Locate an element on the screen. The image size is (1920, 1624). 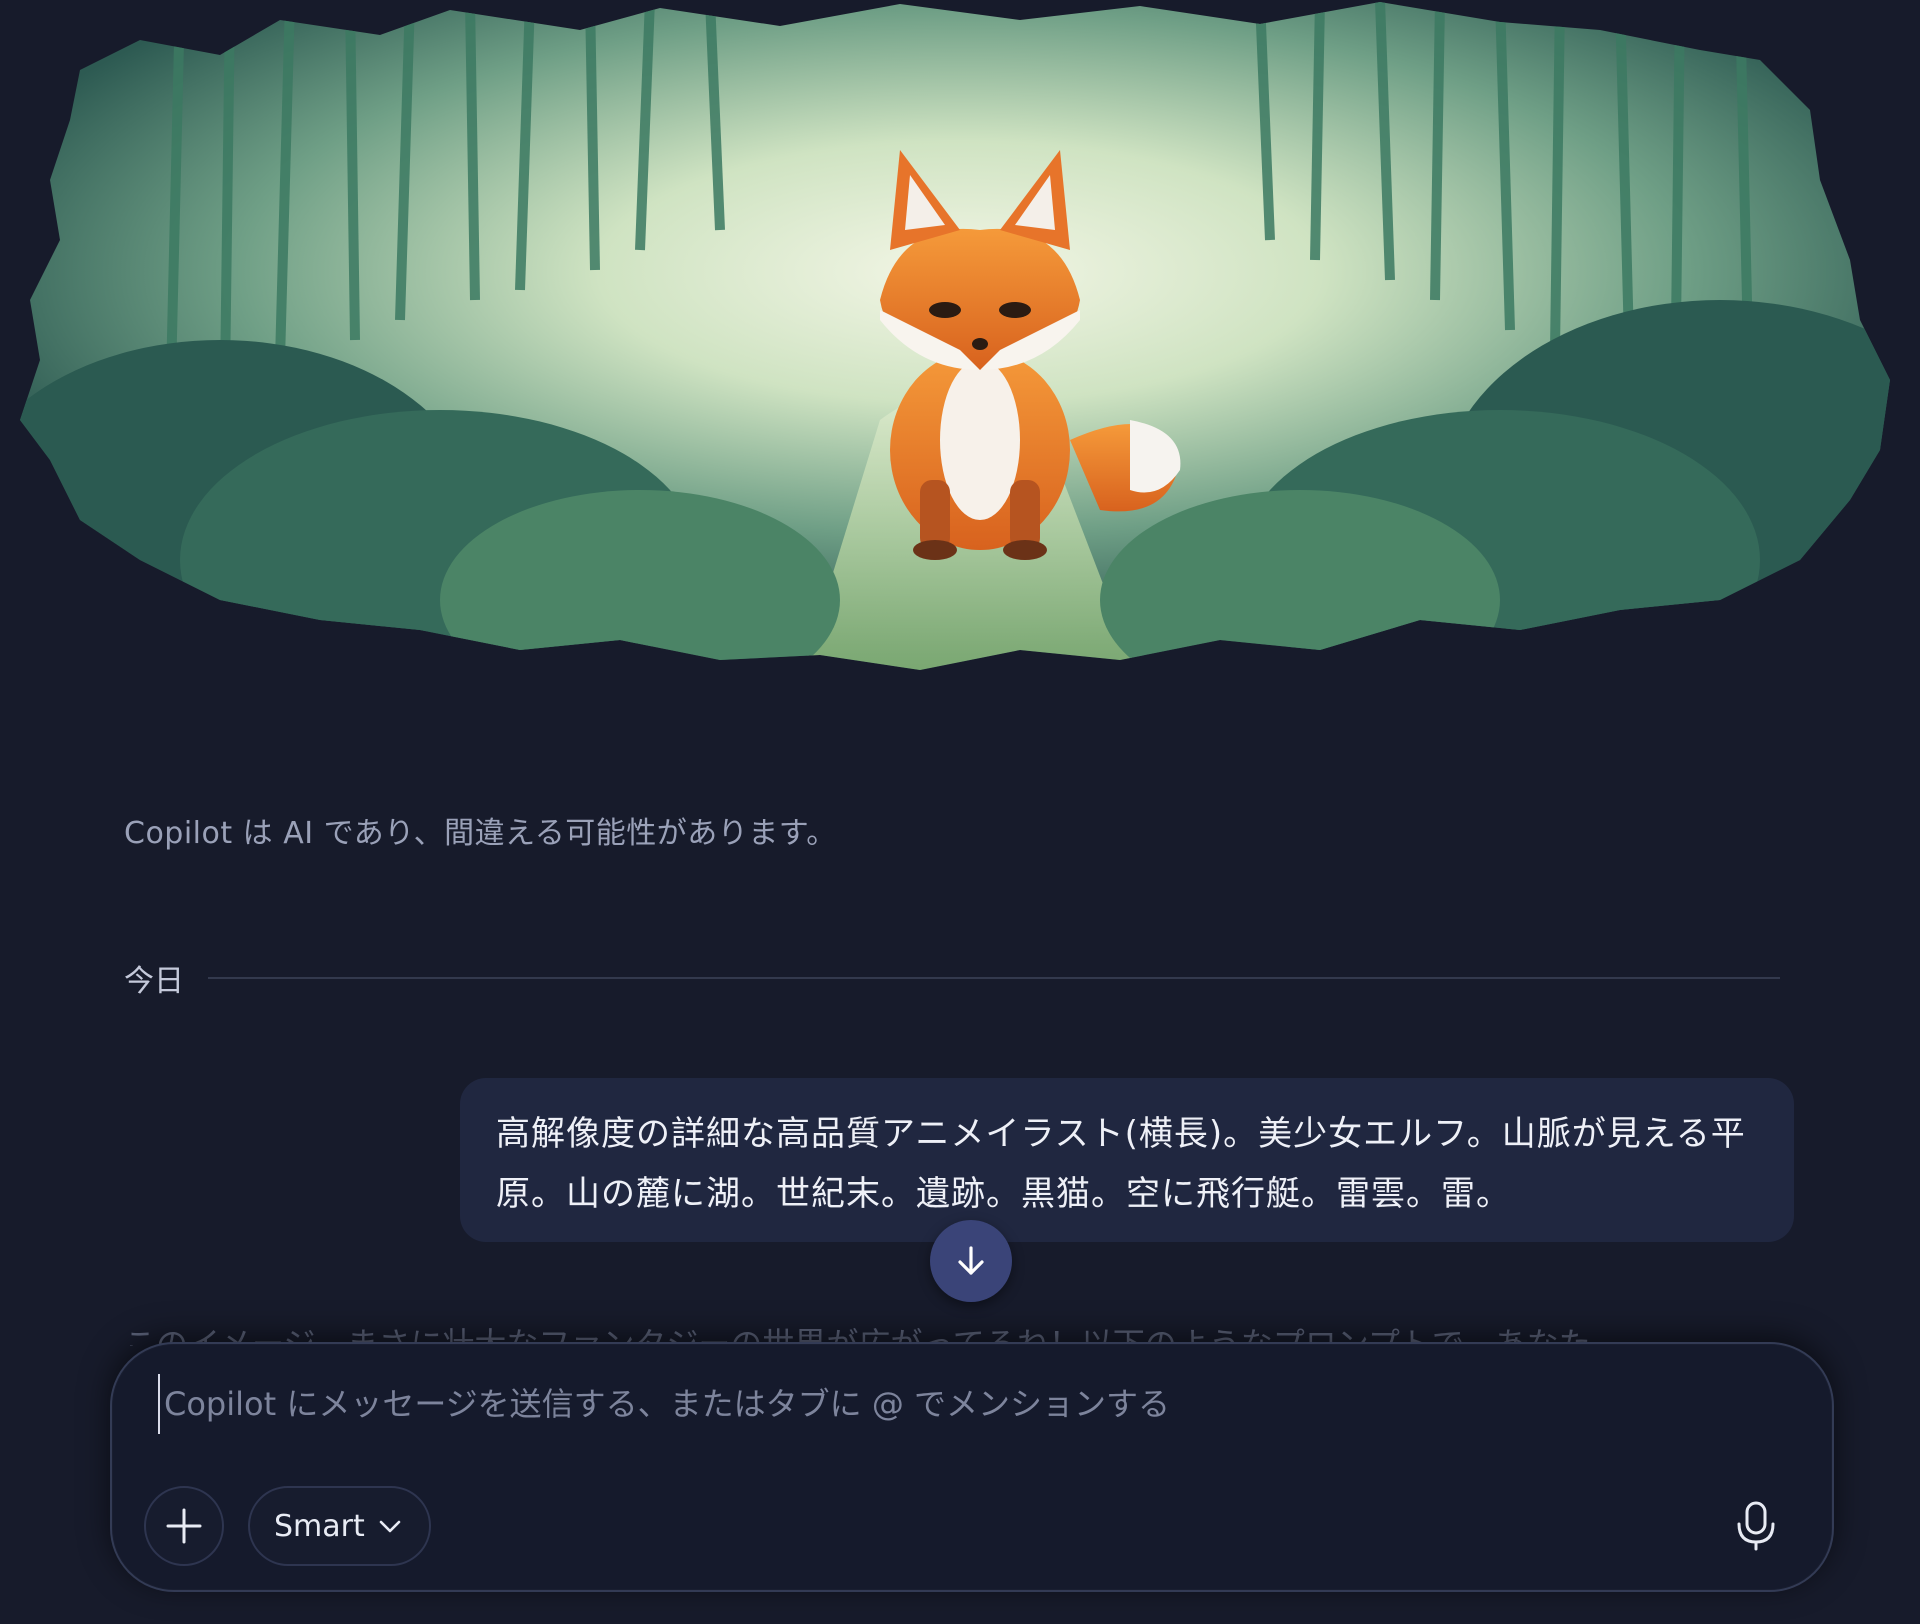
arrow-down-icon is located at coordinates (971, 1260).